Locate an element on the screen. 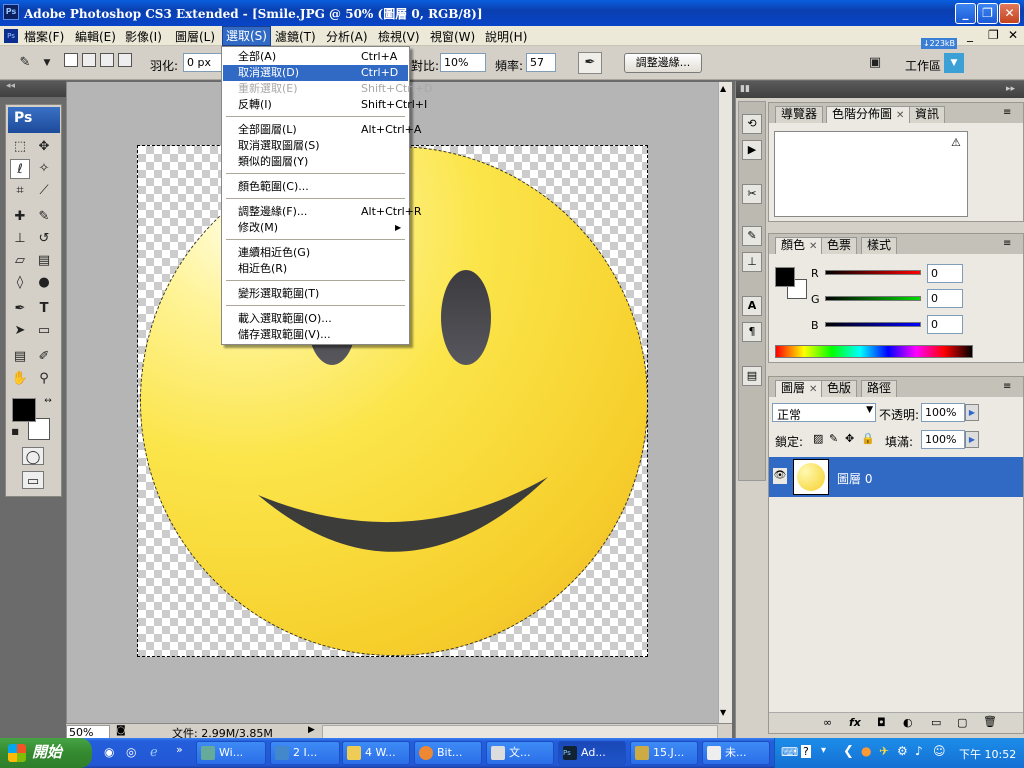 This screenshot has width=1024, height=768. history-brush-tool-icon: ↺ is located at coordinates (44, 239).